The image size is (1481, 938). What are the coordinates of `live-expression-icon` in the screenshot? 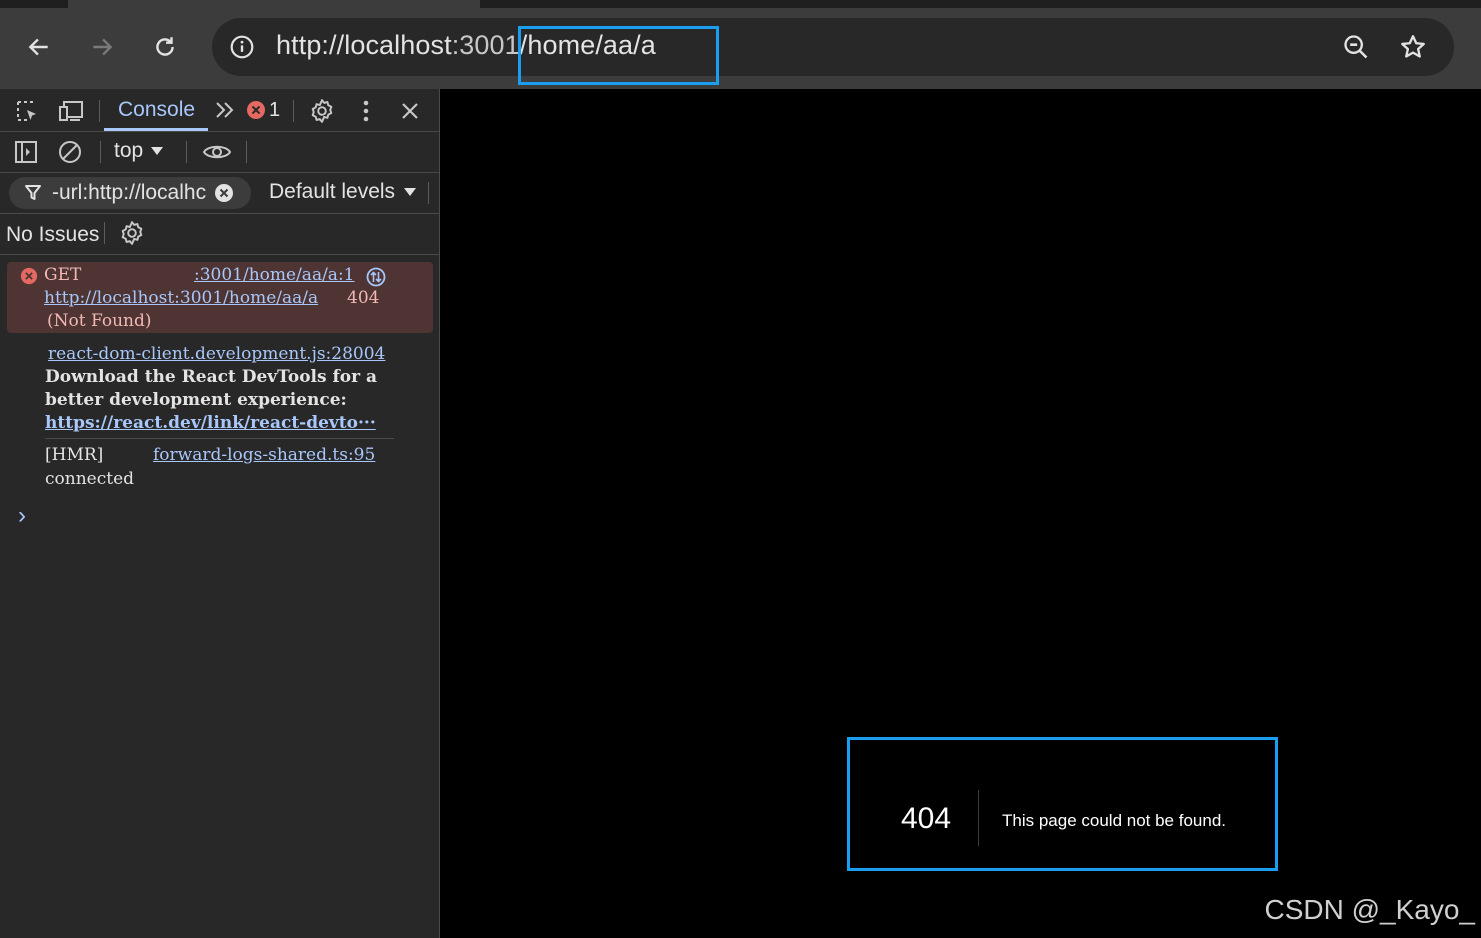 It's located at (217, 152).